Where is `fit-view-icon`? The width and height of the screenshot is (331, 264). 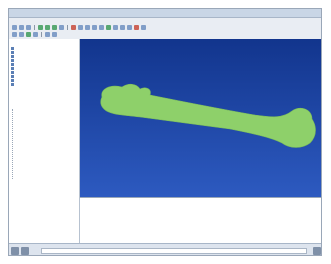
fit-view-icon is located at coordinates (61, 27).